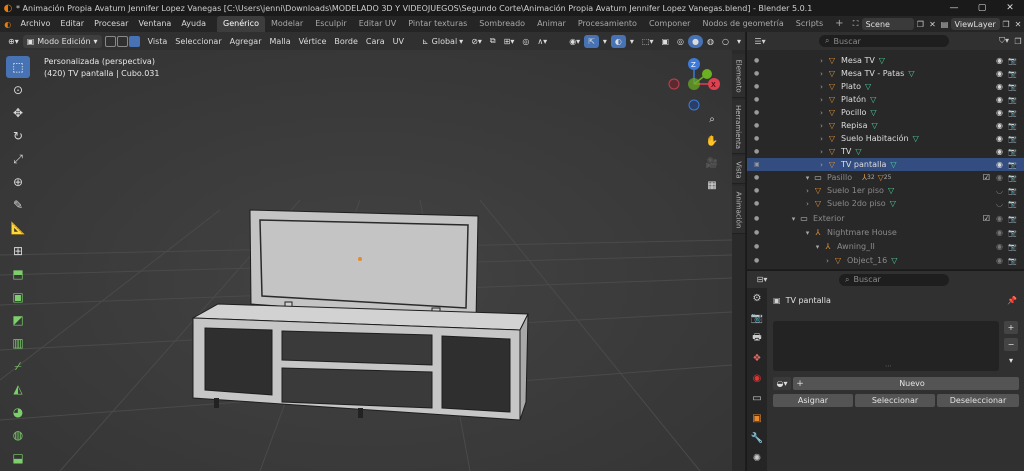 The image size is (1024, 471). Describe the element at coordinates (110, 41) in the screenshot. I see `vertex-select-mode-icon` at that location.